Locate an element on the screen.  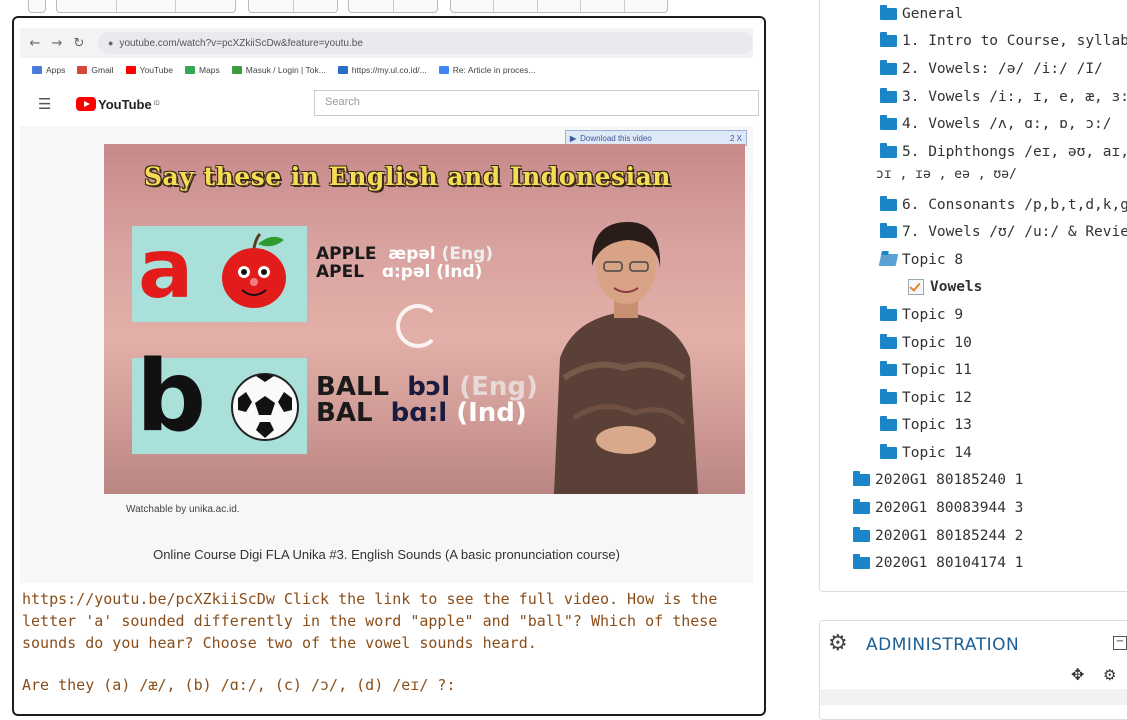
login-icon is located at coordinates (236, 70).